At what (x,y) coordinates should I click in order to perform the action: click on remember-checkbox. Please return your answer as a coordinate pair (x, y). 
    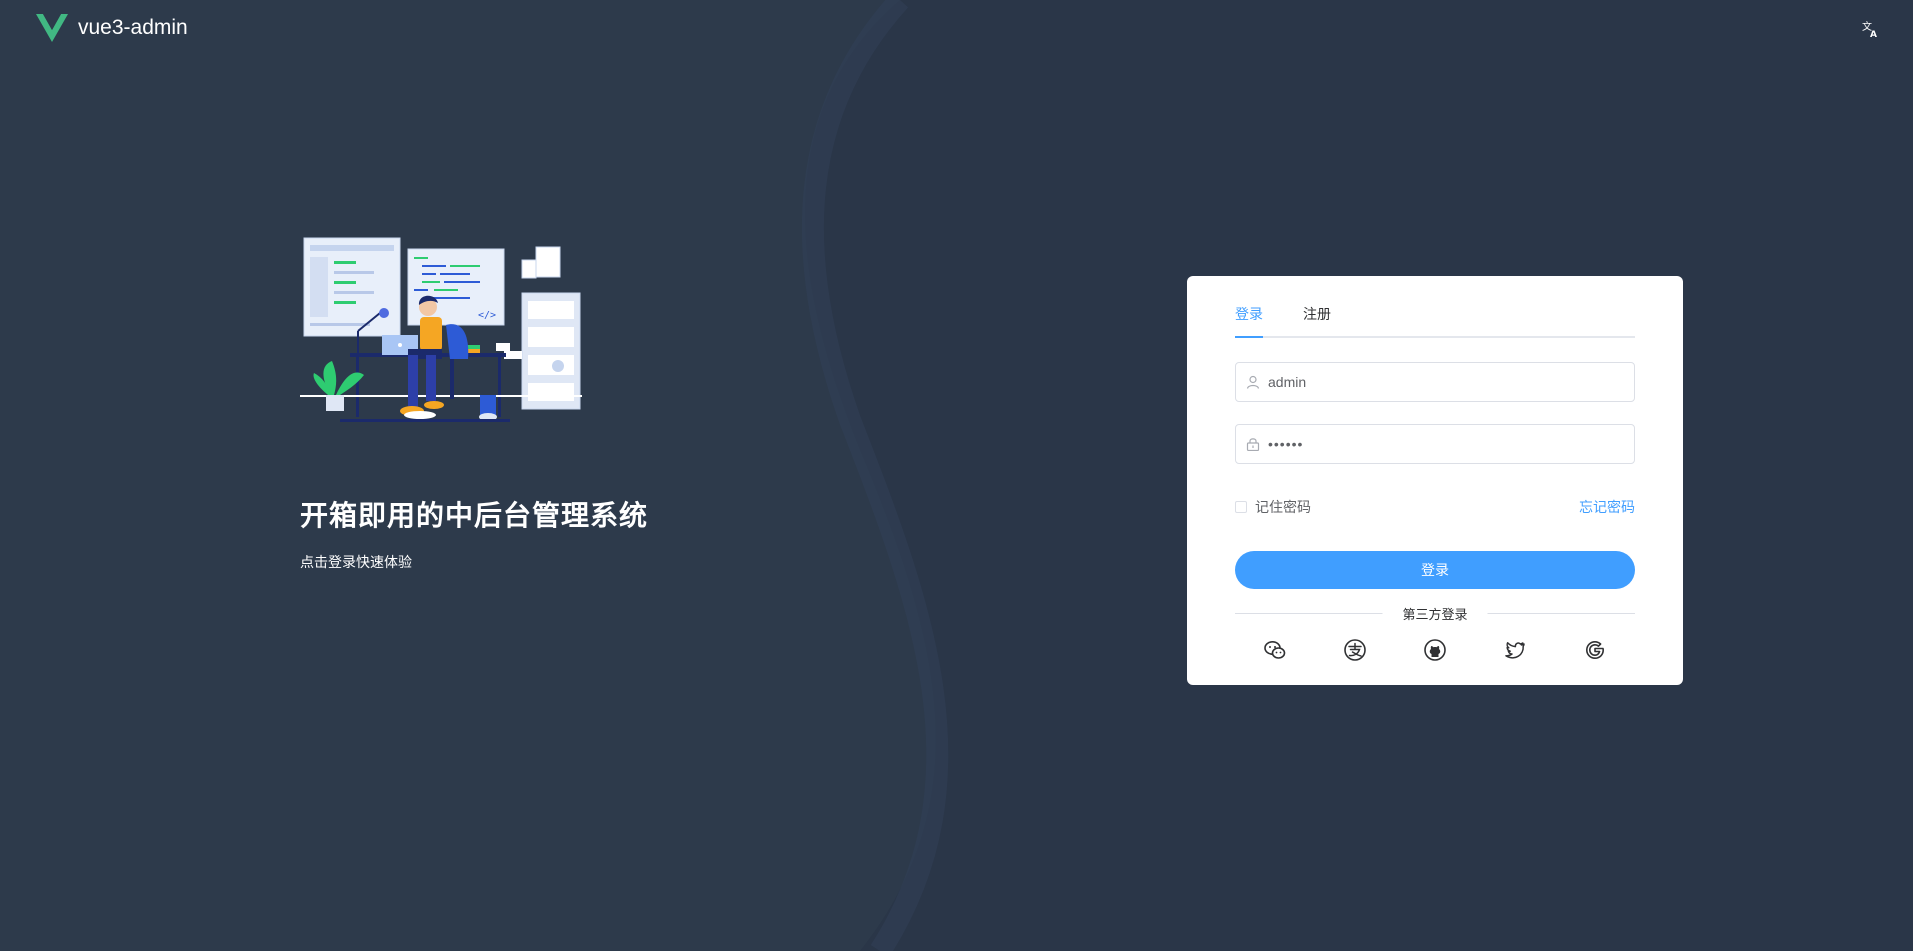
    Looking at the image, I should click on (1241, 507).